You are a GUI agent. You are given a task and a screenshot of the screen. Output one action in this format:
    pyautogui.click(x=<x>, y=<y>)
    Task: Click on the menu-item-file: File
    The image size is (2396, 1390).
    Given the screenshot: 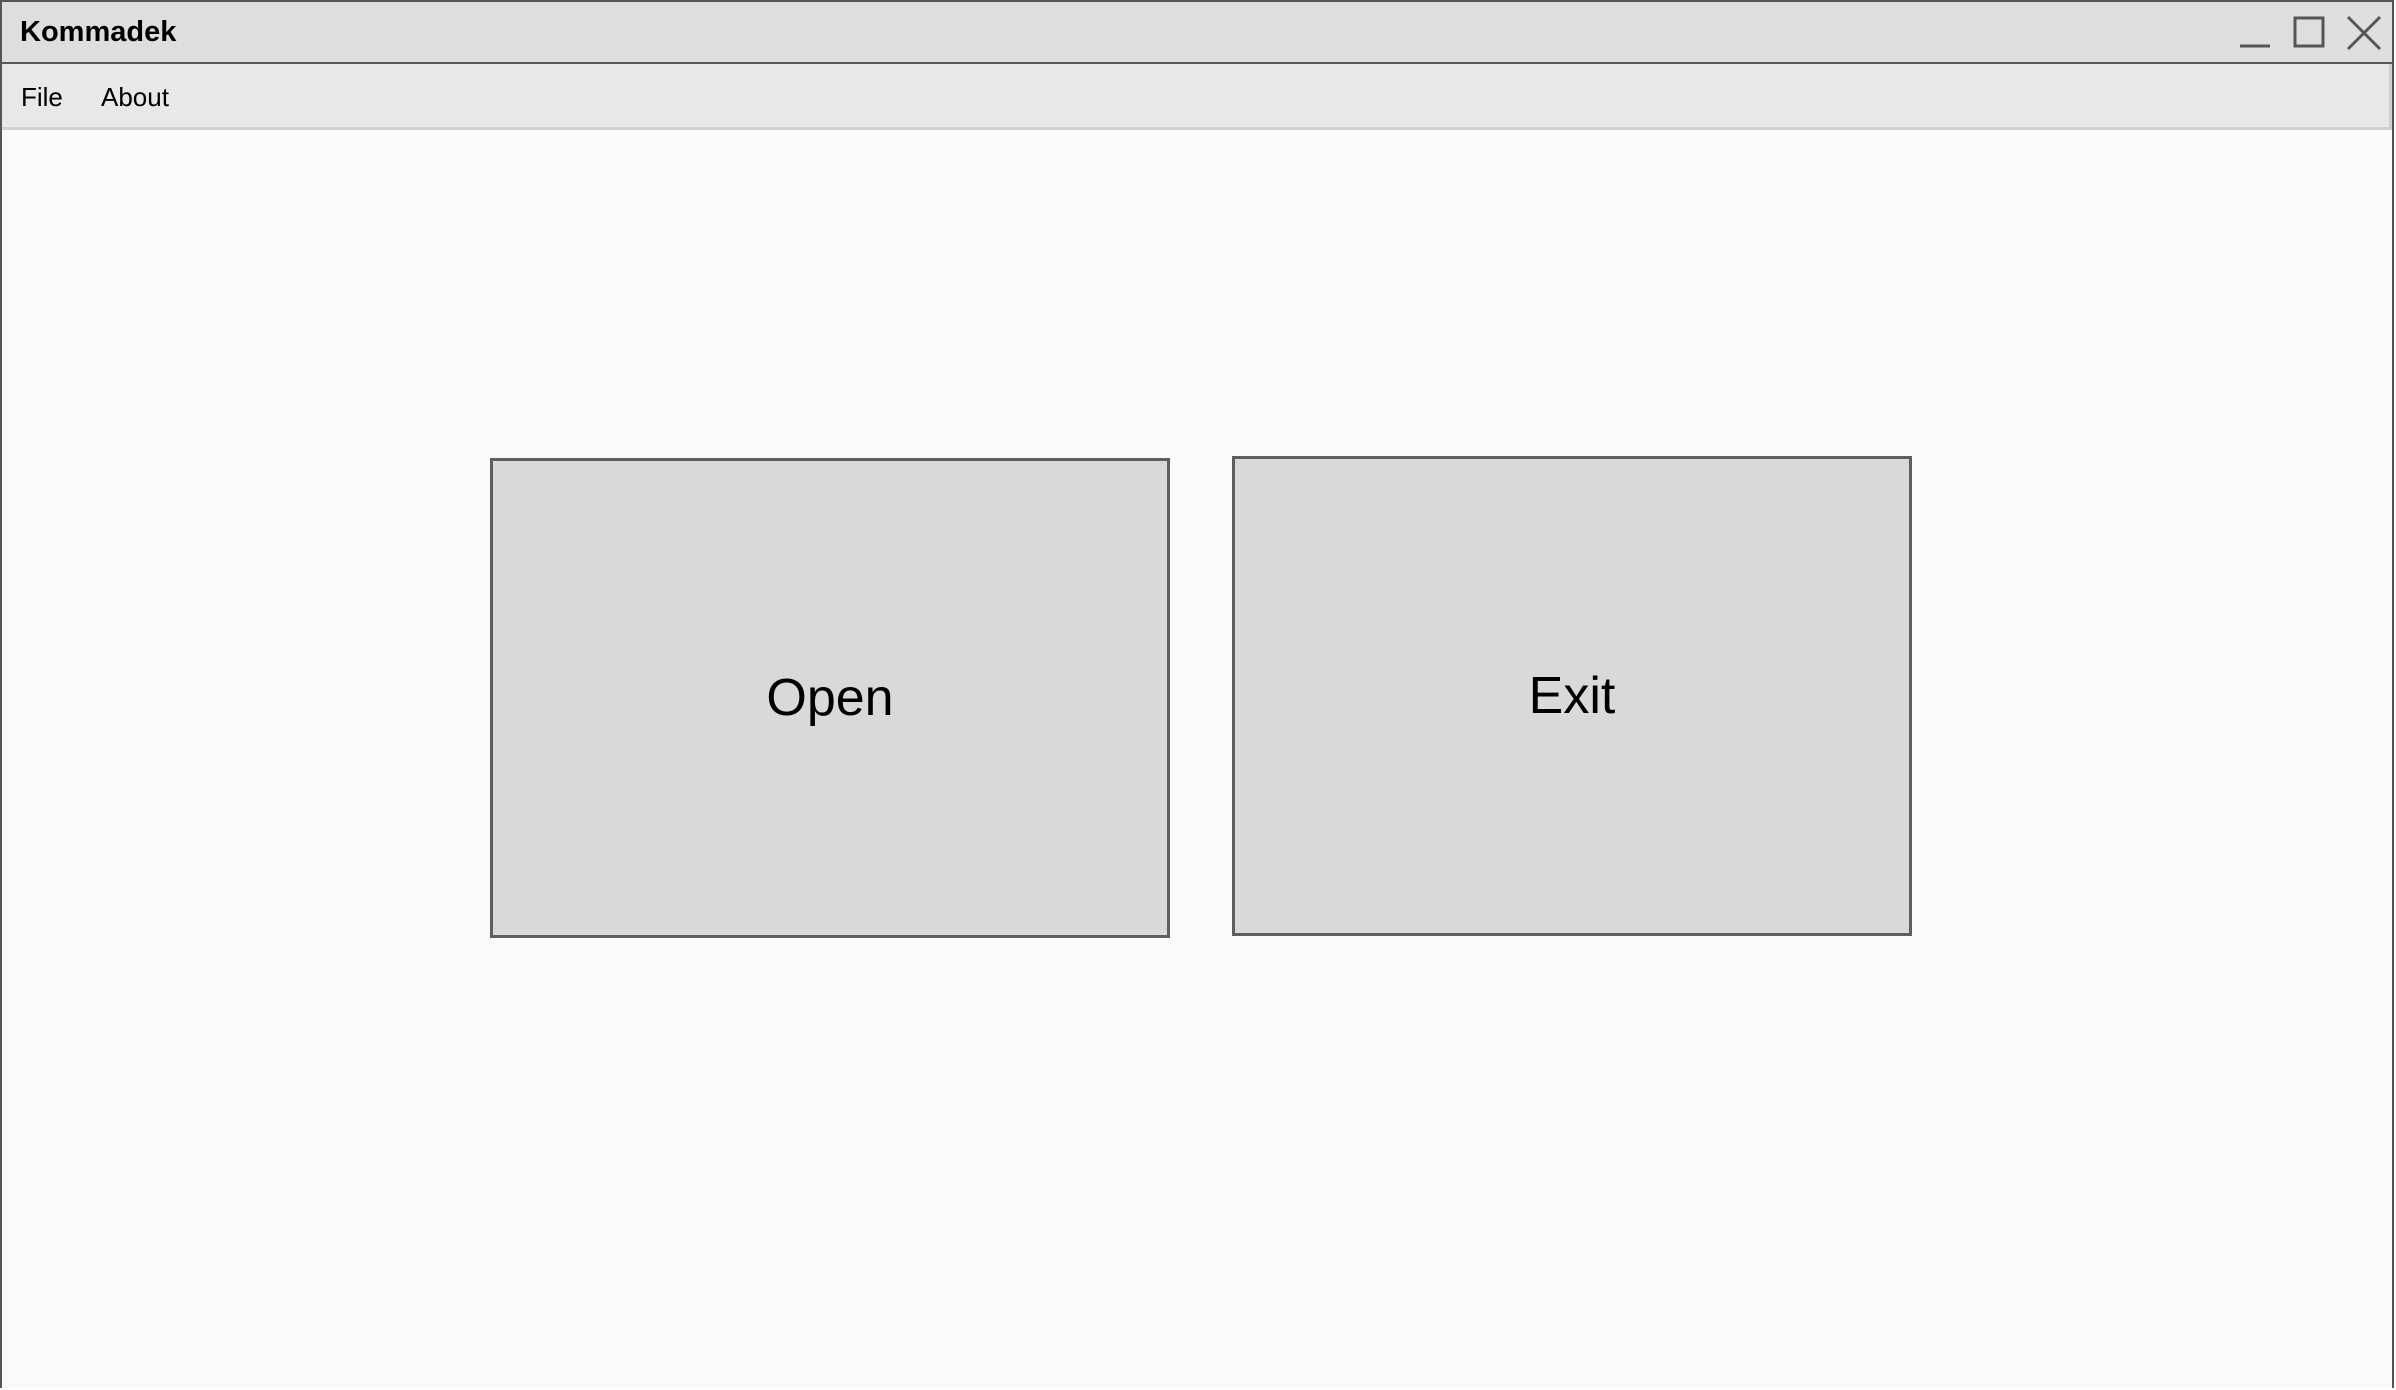 What is the action you would take?
    pyautogui.click(x=42, y=97)
    